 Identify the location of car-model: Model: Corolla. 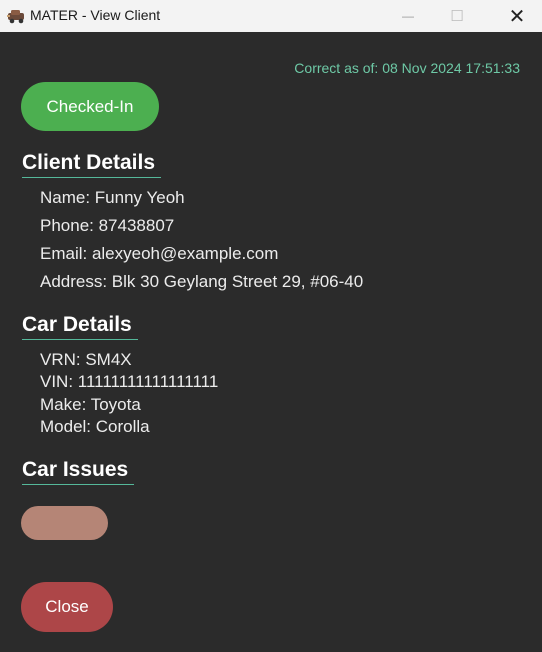
(95, 426).